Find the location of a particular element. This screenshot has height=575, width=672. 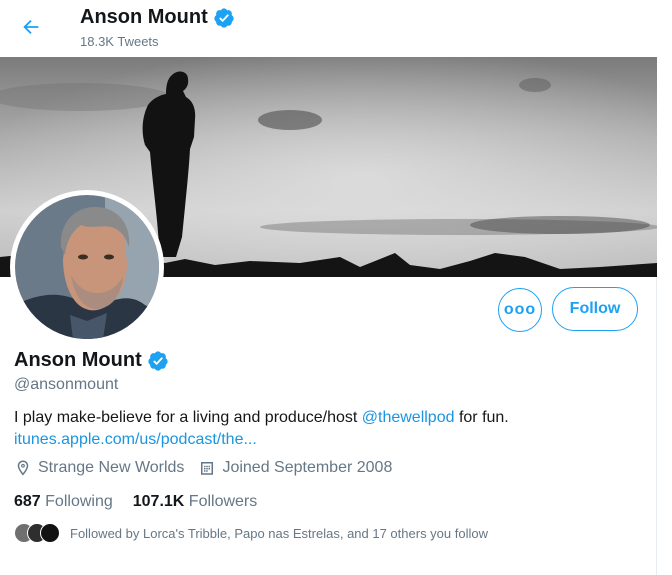

profile-name: Anson Mount is located at coordinates (91, 360).